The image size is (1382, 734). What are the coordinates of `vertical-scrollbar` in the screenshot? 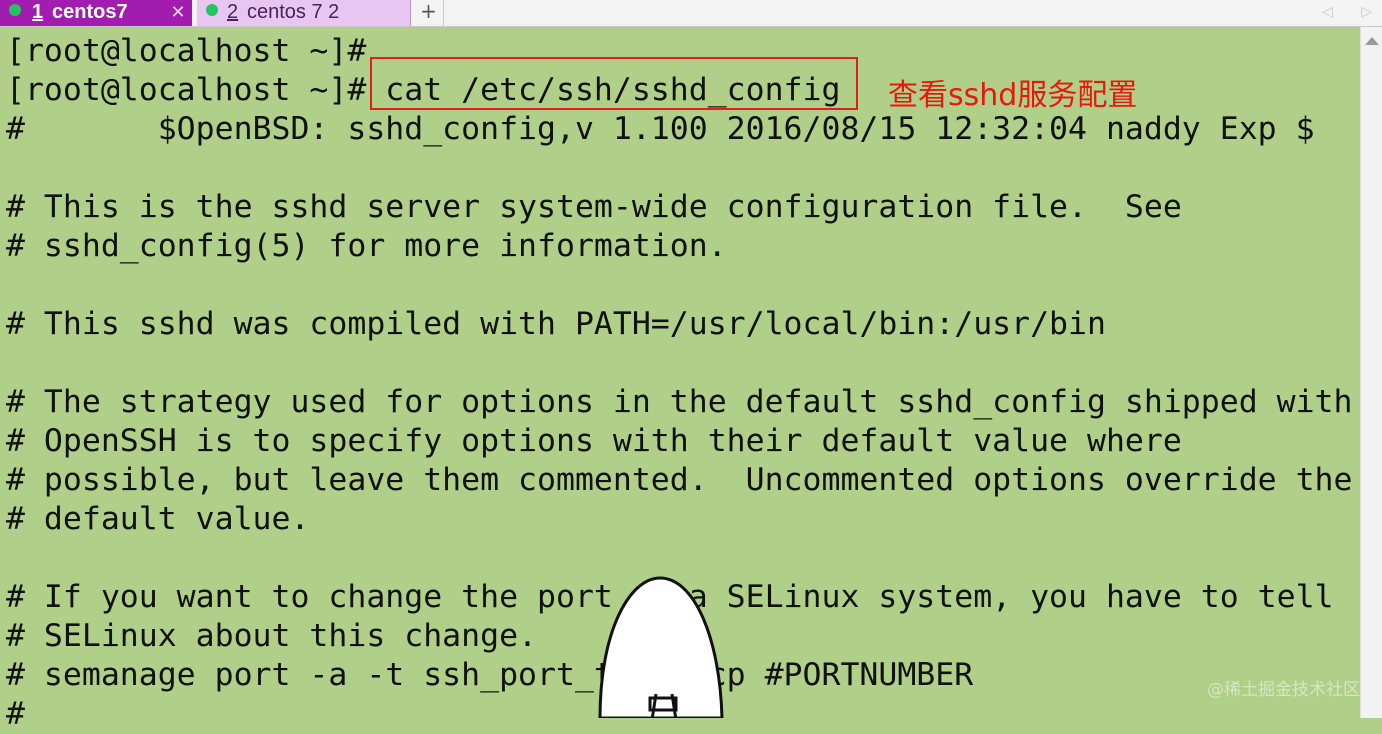 It's located at (1371, 372).